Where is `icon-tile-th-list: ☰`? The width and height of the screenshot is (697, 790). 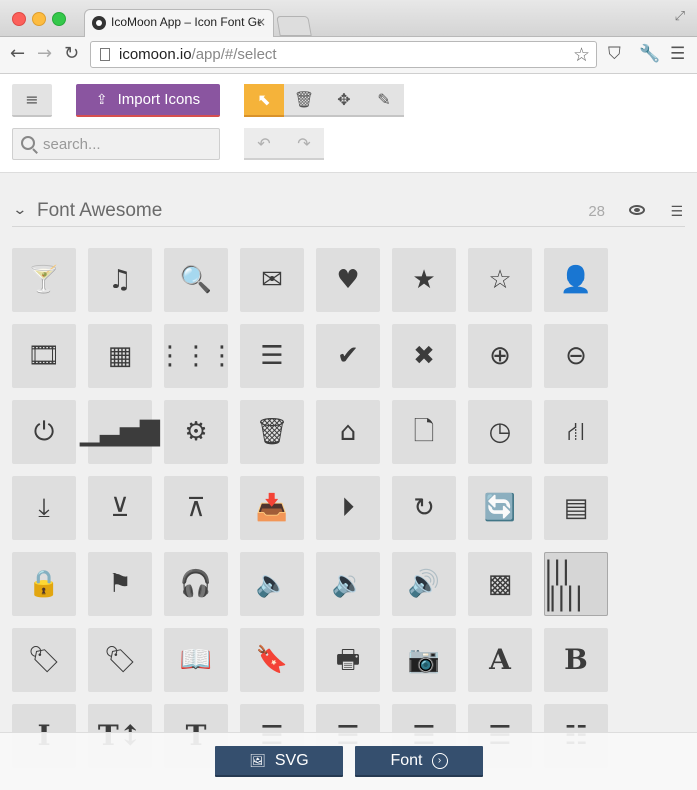
icon-tile-th-list: ☰ is located at coordinates (272, 356).